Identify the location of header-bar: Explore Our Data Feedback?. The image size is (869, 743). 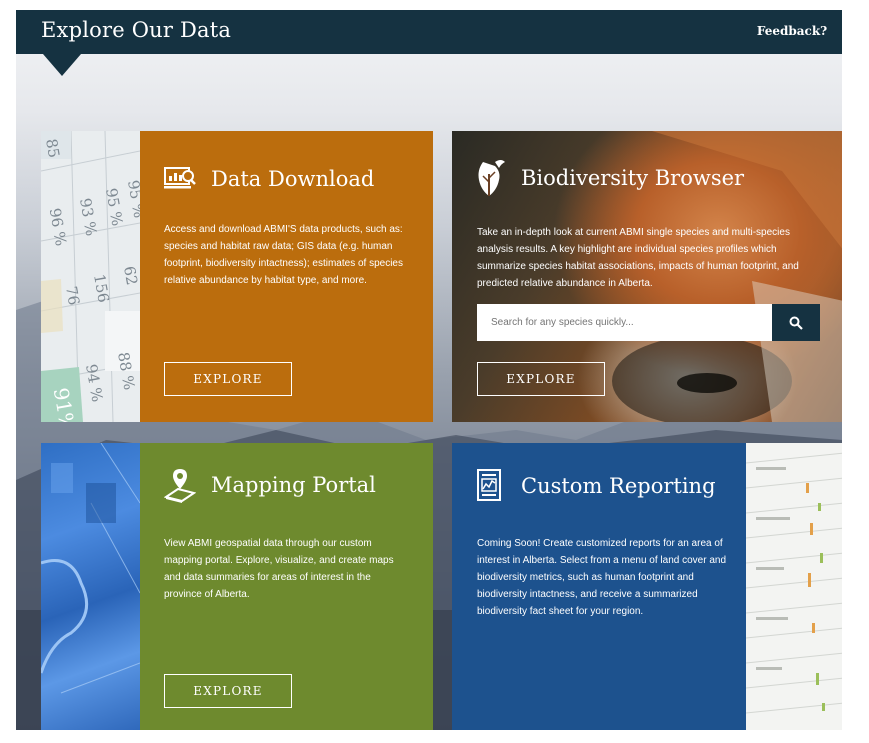
(429, 32).